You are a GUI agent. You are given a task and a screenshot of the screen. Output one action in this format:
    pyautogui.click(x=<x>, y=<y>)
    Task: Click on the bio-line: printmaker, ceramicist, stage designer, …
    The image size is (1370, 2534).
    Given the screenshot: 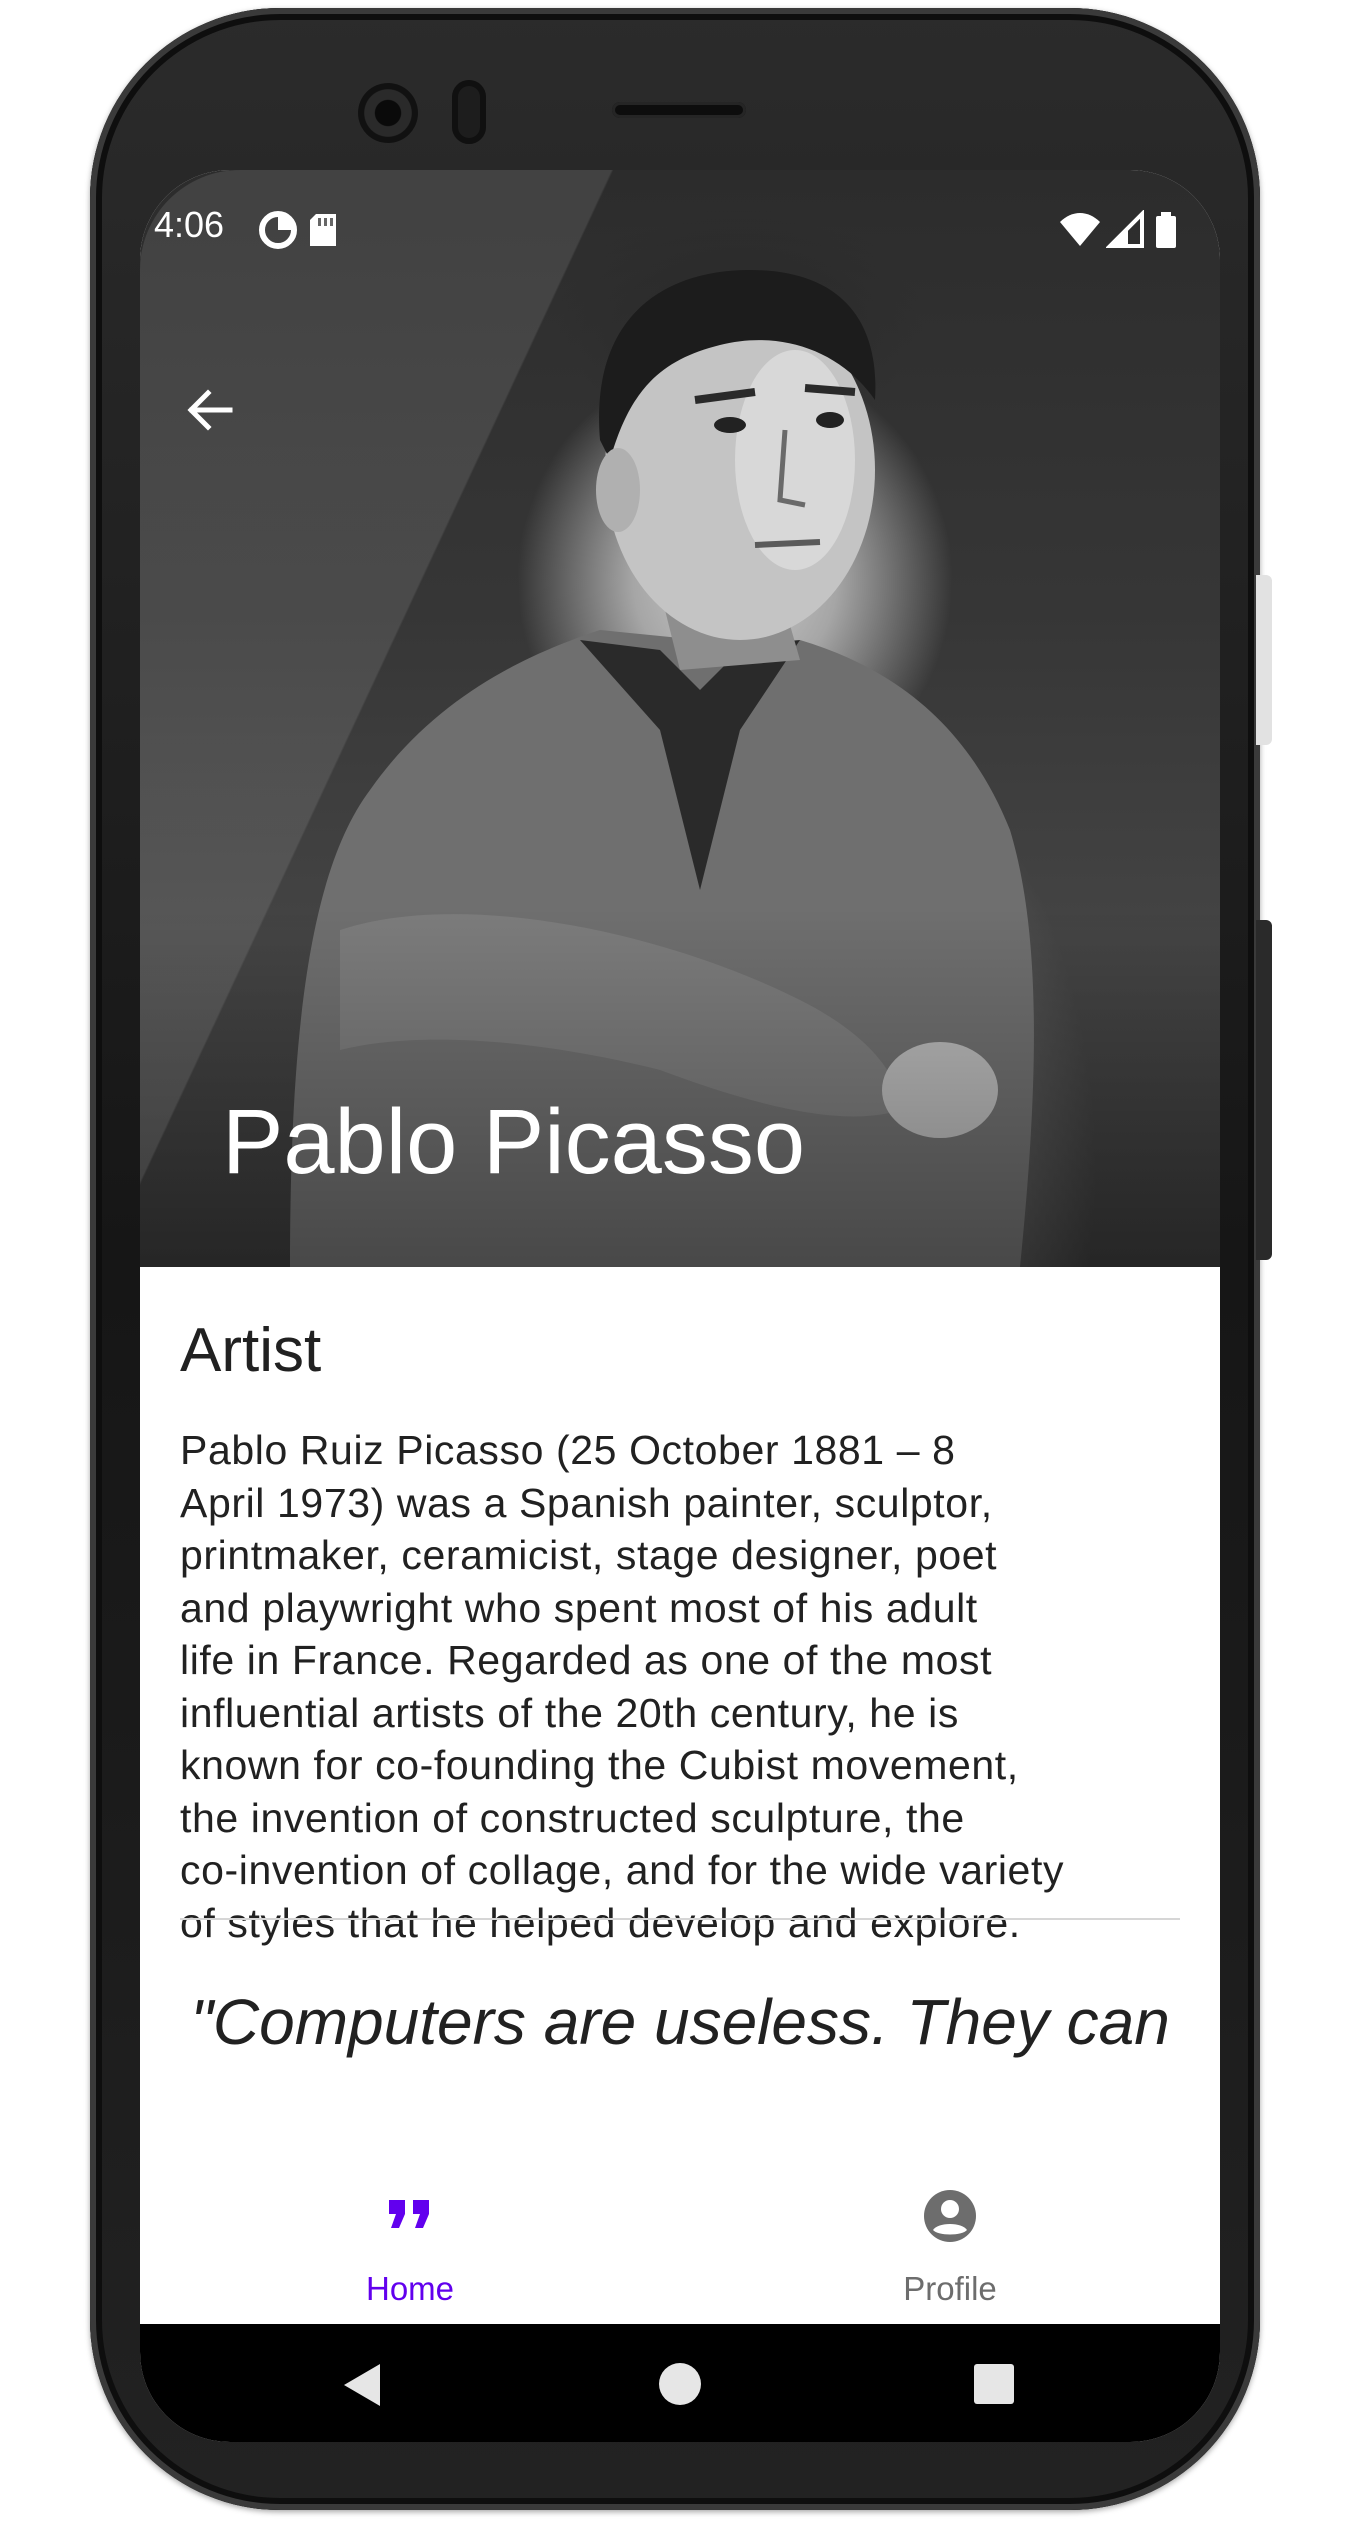 What is the action you would take?
    pyautogui.click(x=589, y=1555)
    